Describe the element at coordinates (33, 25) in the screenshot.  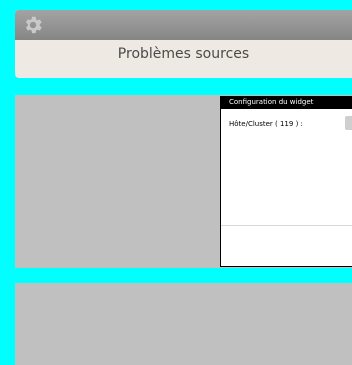
I see `gear-icon` at that location.